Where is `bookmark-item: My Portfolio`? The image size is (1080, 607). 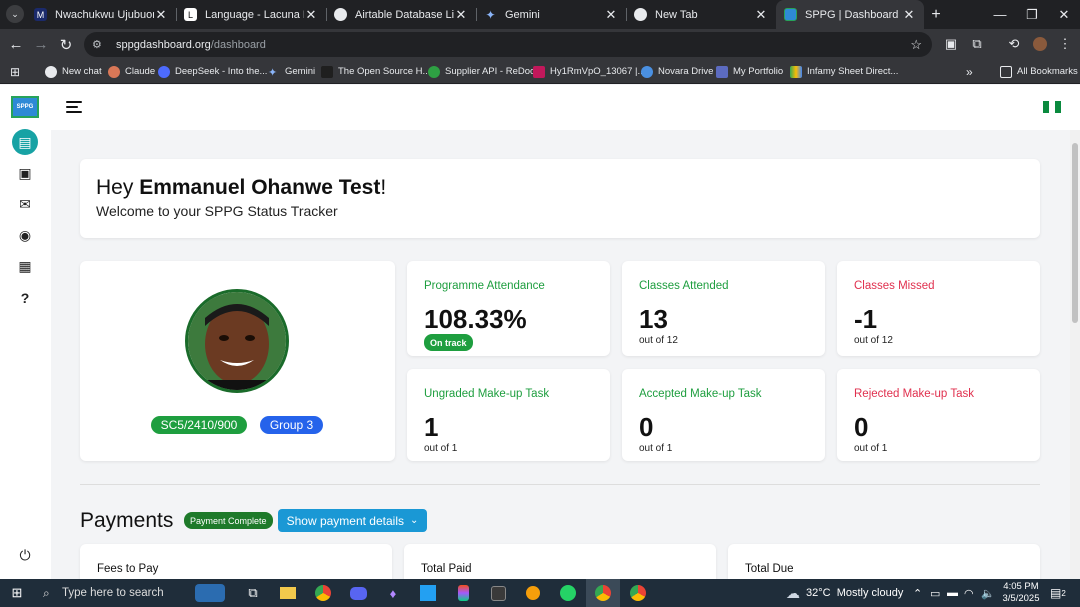
bookmark-item: My Portfolio is located at coordinates (749, 71).